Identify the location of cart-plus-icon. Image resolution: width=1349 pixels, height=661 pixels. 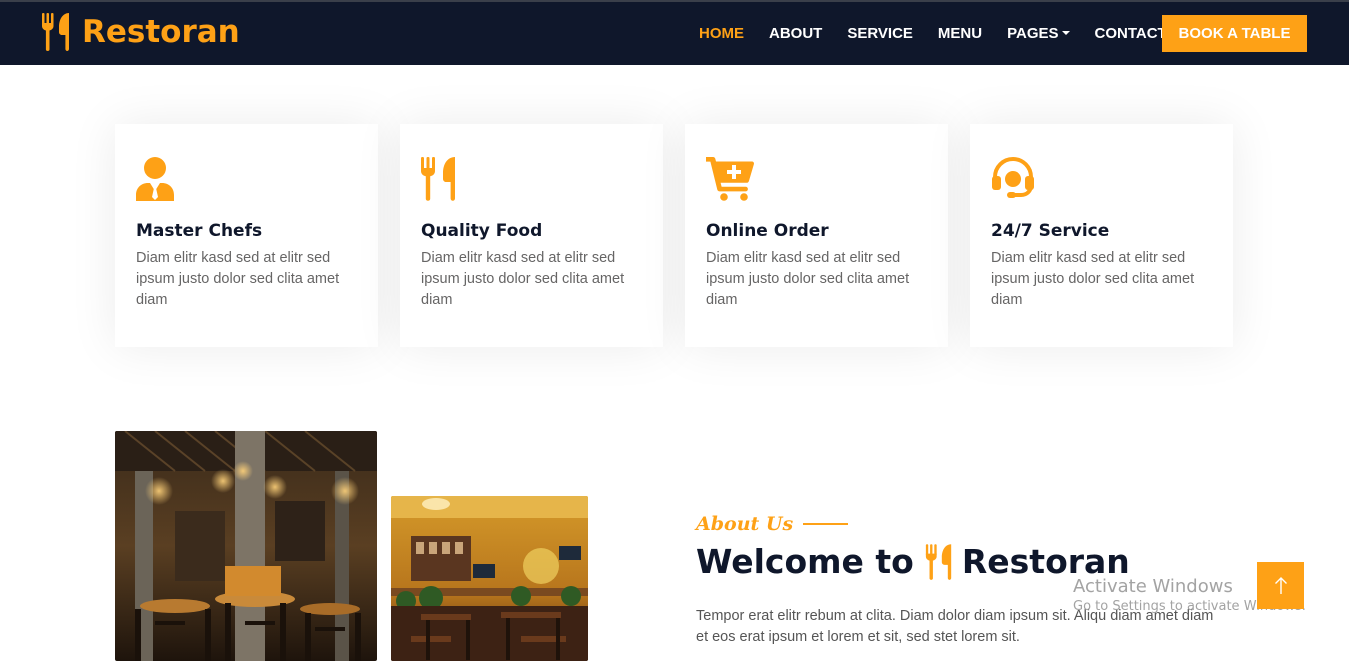
(730, 179).